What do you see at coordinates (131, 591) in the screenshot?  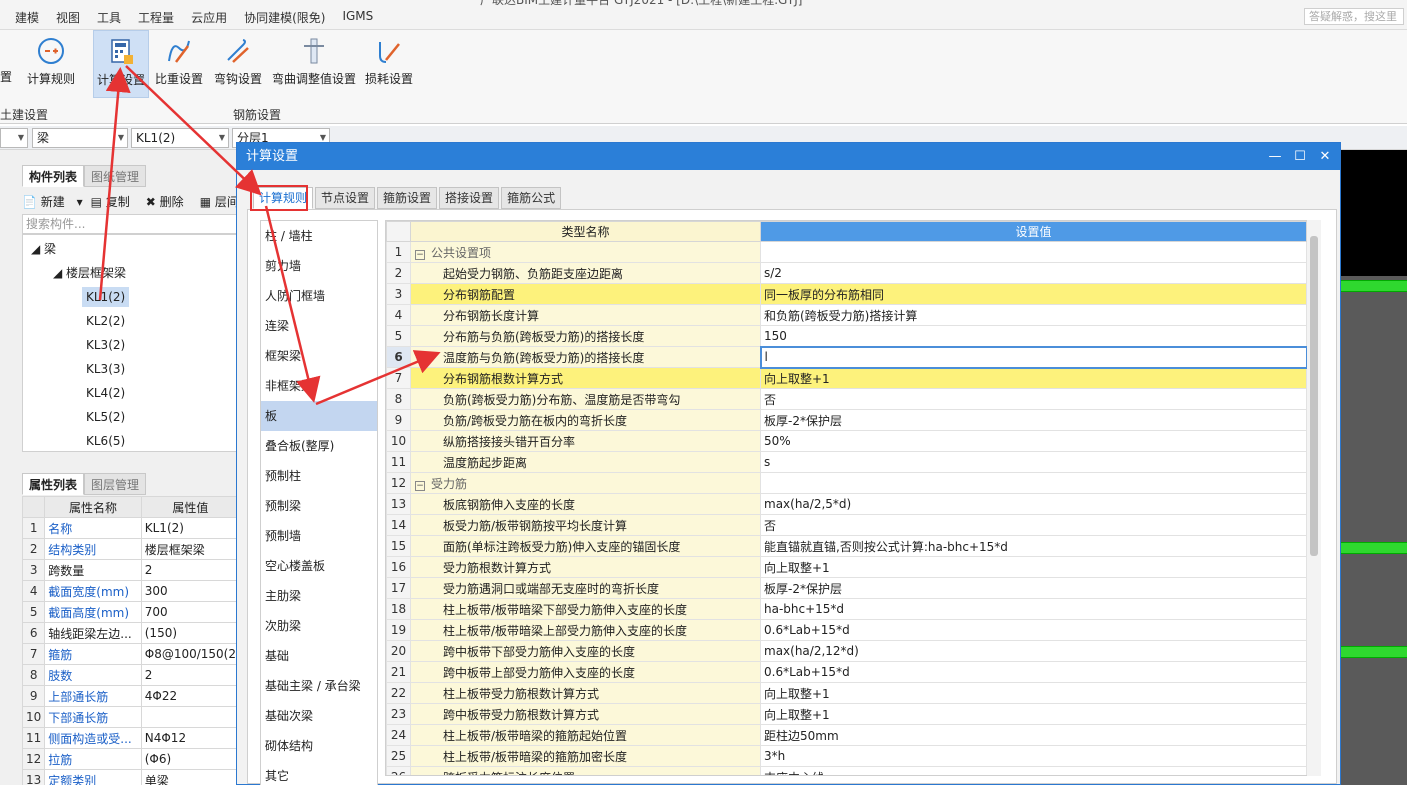 I see `property-row: 4 截面宽度(mm) 300` at bounding box center [131, 591].